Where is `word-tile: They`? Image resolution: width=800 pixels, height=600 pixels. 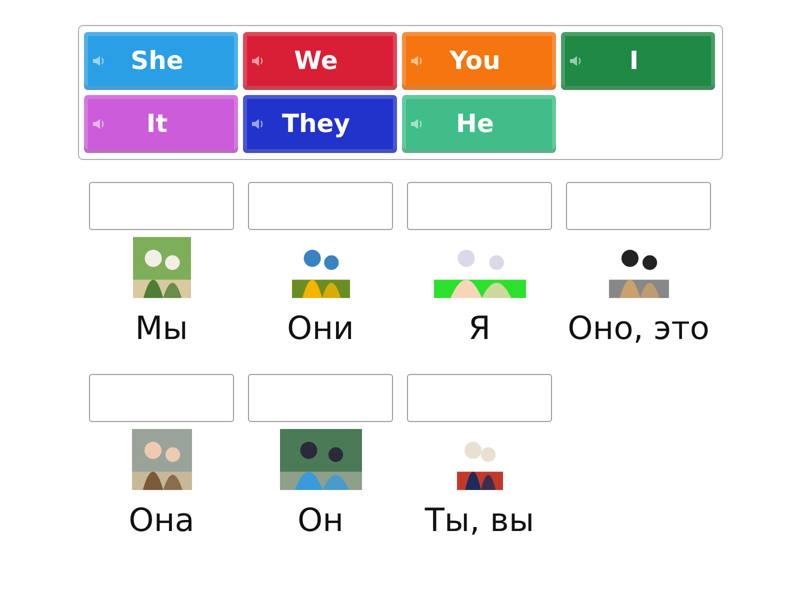 word-tile: They is located at coordinates (320, 124).